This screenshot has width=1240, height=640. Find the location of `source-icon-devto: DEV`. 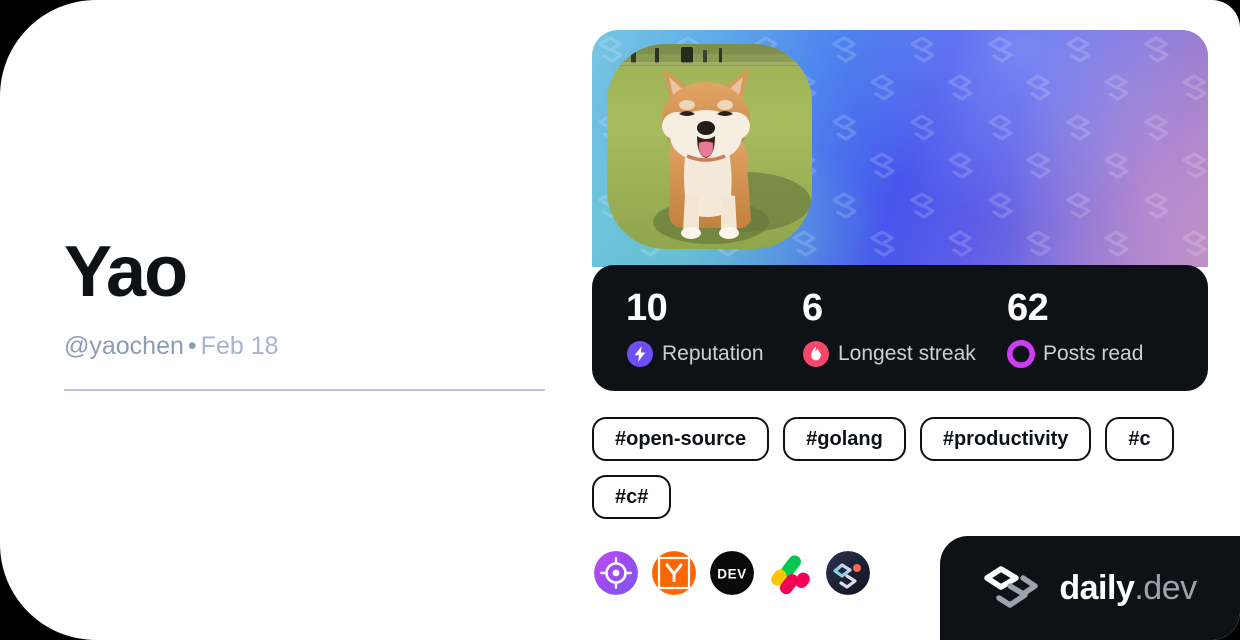

source-icon-devto: DEV is located at coordinates (732, 573).